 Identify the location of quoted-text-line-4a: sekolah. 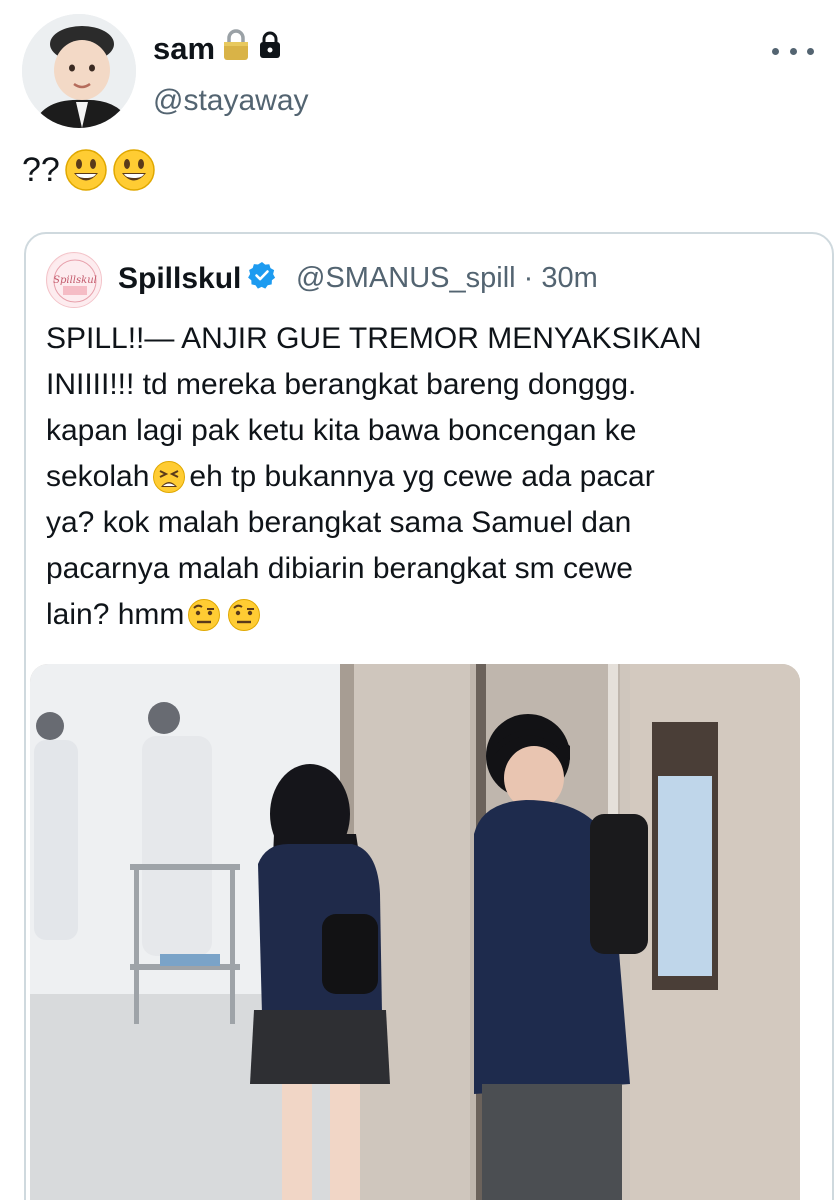
(98, 476).